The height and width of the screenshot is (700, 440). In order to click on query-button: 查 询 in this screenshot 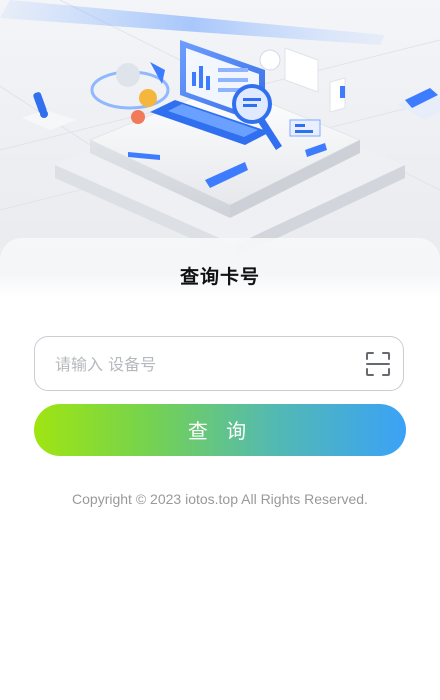, I will do `click(220, 430)`.